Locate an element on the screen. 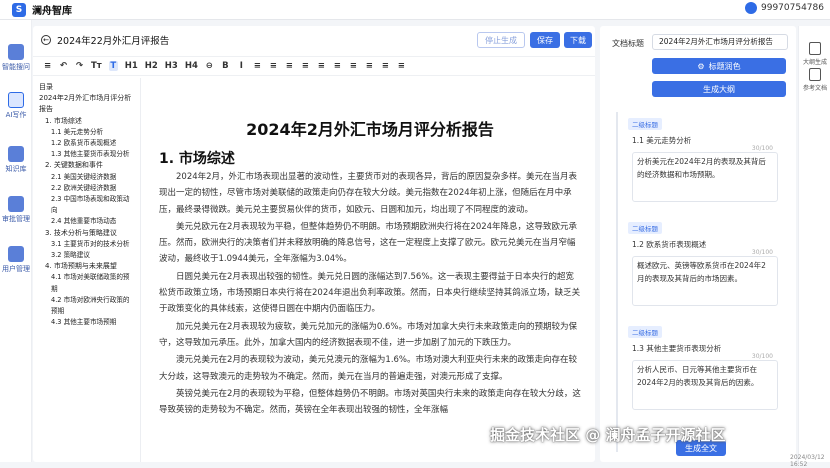  outline-gen-tab: 大纲生成 is located at coordinates (814, 54).